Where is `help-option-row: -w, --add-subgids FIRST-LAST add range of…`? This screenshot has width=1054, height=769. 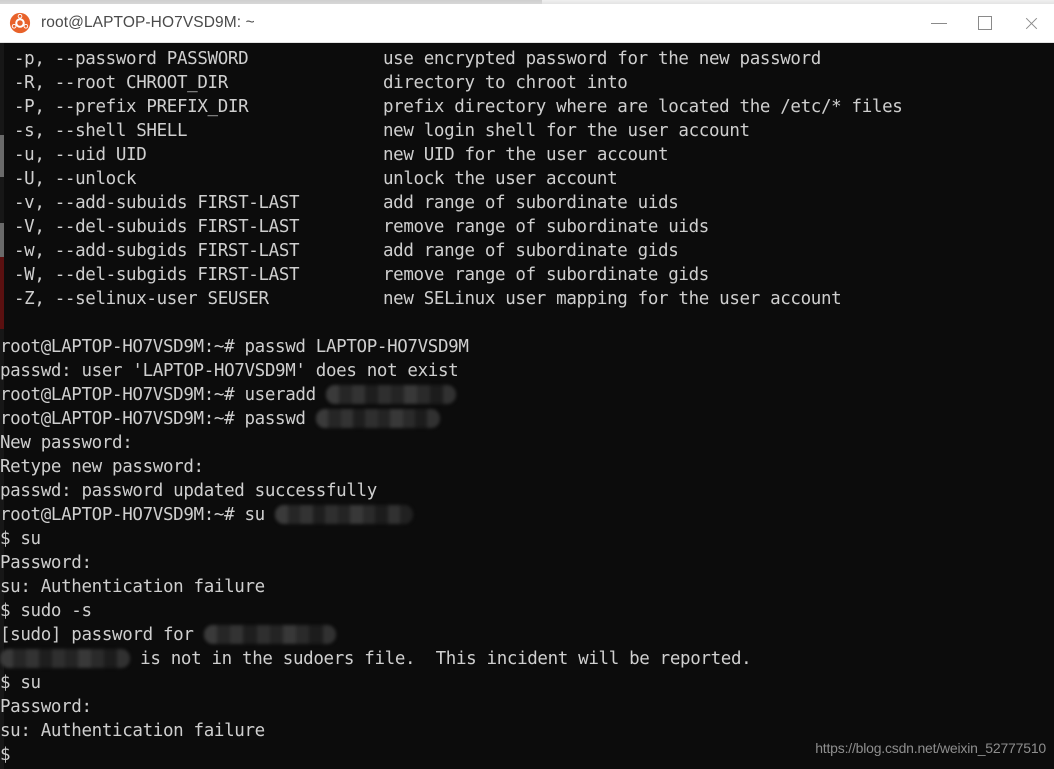
help-option-row: -w, --add-subgids FIRST-LAST add range of… is located at coordinates (527, 251).